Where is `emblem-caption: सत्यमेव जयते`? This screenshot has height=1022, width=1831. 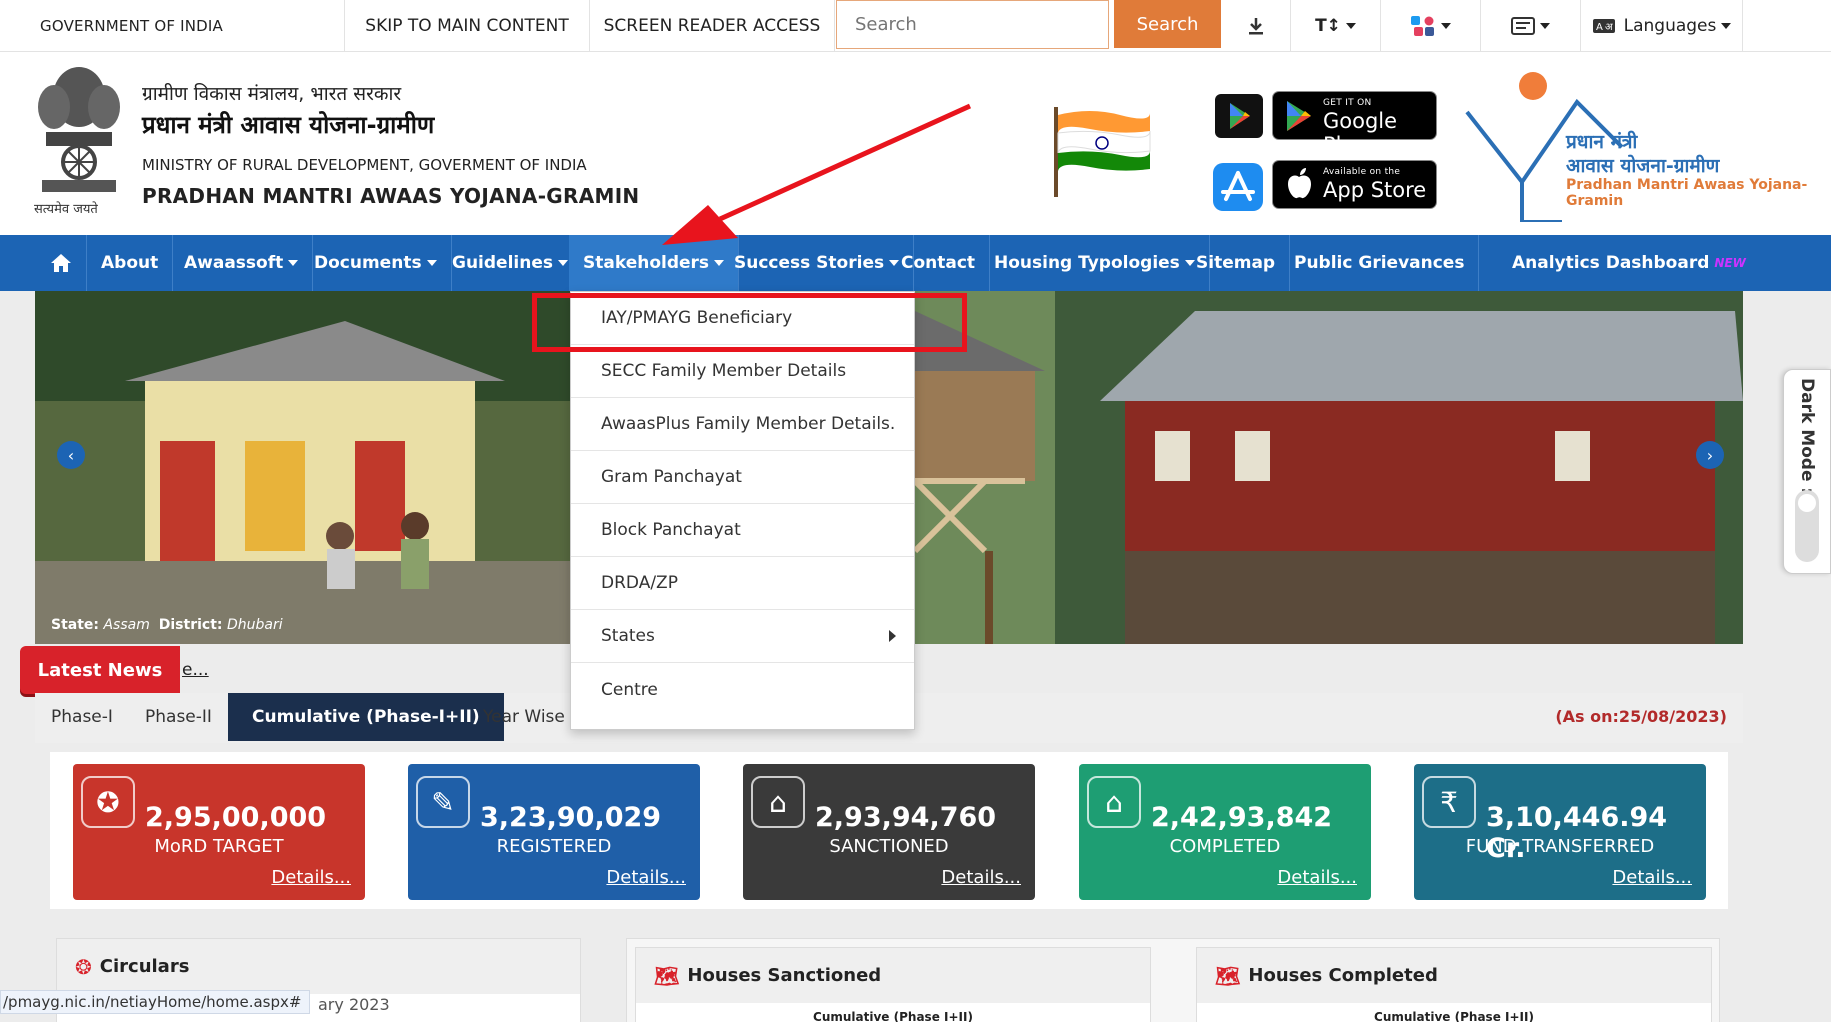
emblem-caption: सत्यमेव जयते is located at coordinates (66, 209).